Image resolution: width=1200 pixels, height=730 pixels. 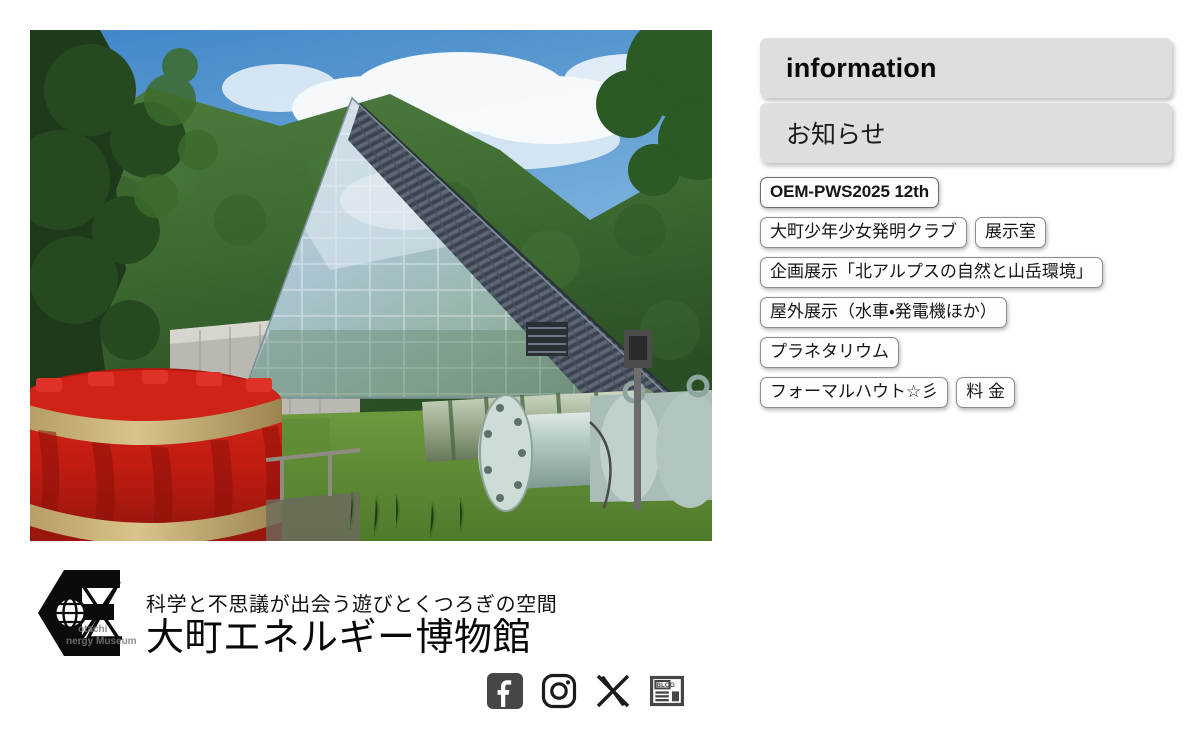 What do you see at coordinates (339, 638) in the screenshot?
I see `site-name: 大町エネルギー博物館` at bounding box center [339, 638].